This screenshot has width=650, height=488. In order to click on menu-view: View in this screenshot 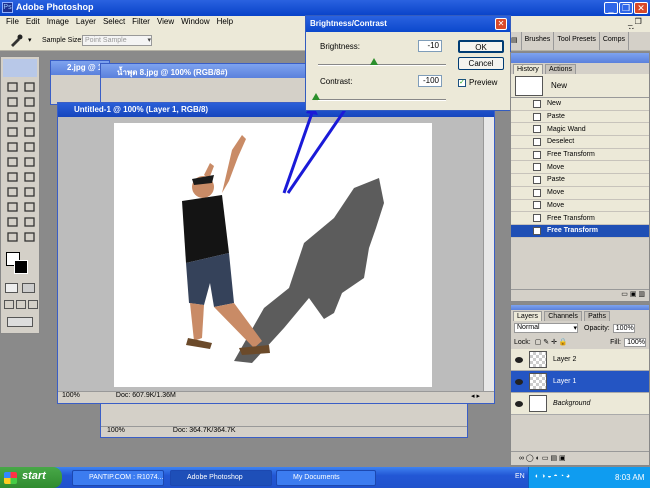, I will do `click(166, 22)`.